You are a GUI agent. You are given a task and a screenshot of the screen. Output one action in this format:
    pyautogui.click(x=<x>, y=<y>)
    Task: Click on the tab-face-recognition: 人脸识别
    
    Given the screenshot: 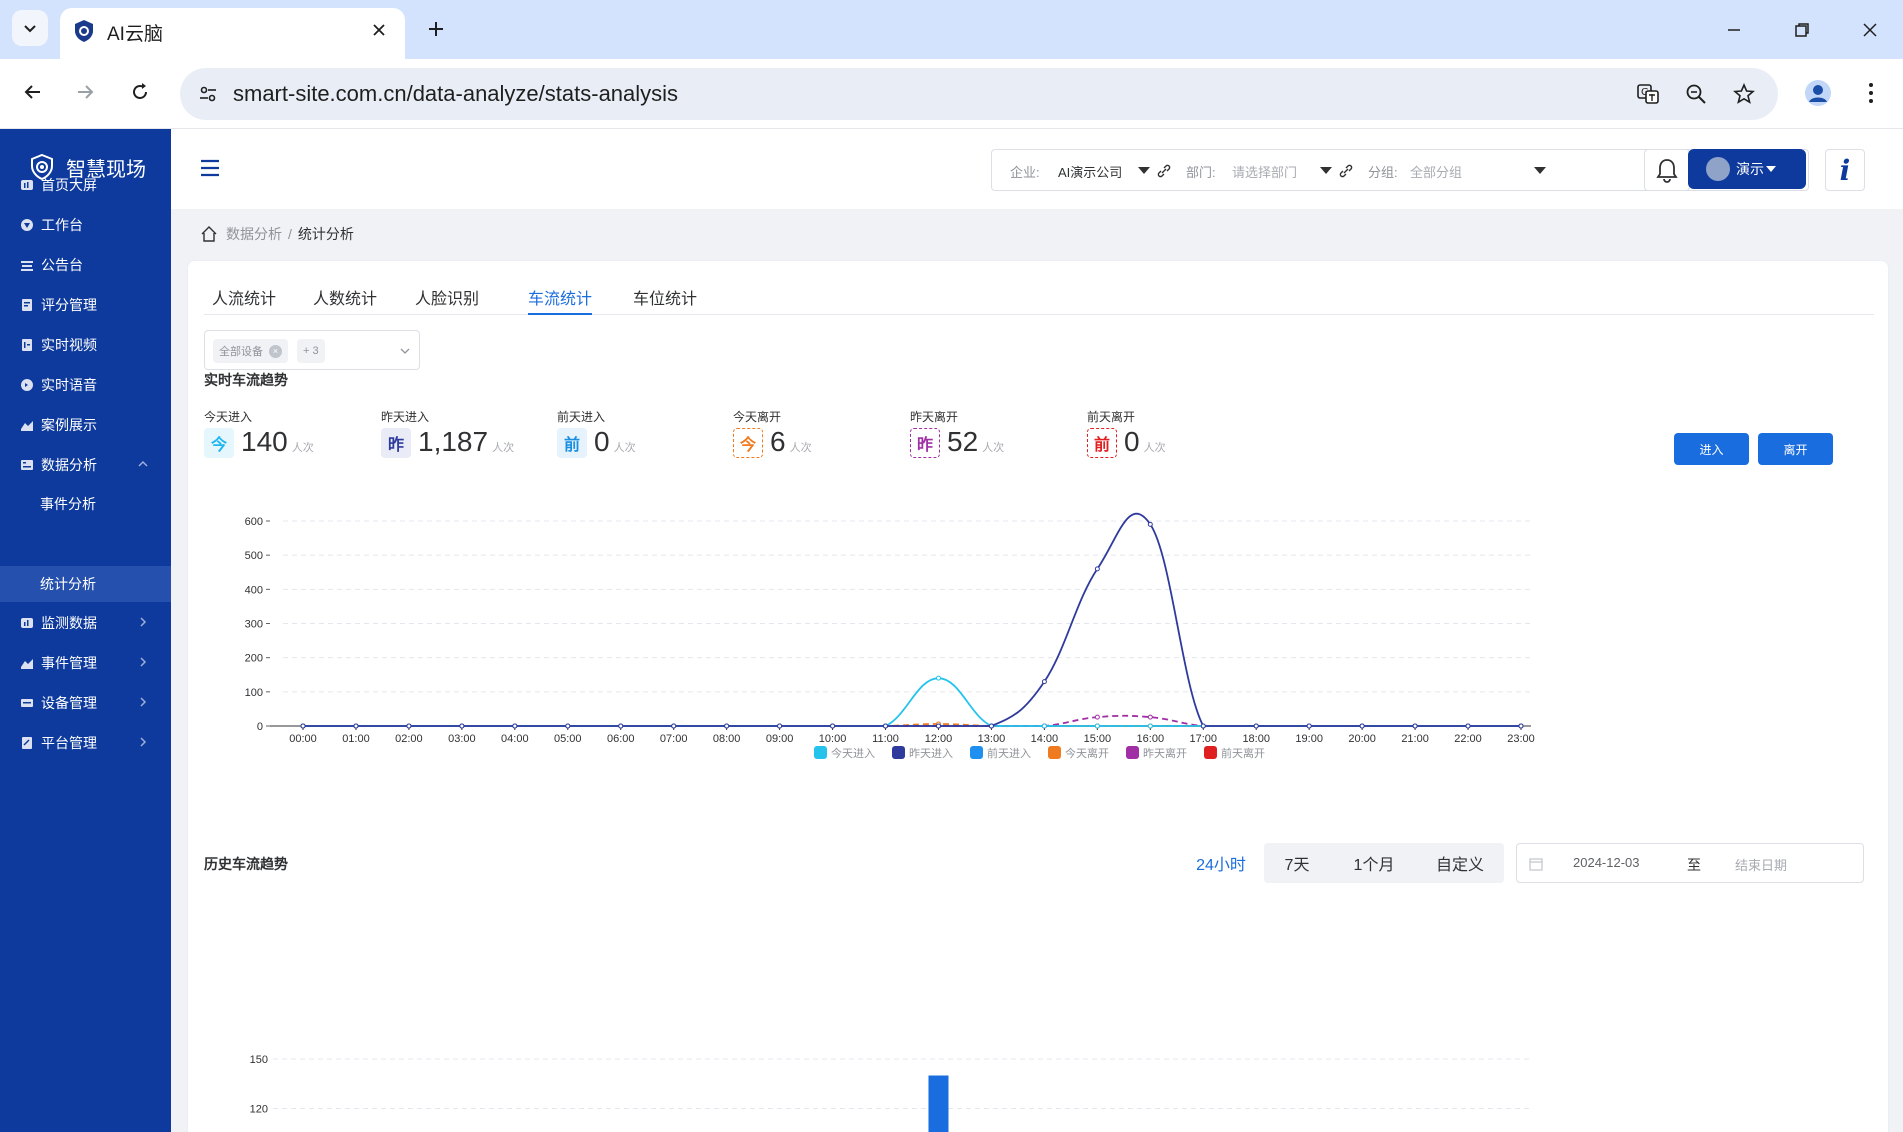 What is the action you would take?
    pyautogui.click(x=447, y=300)
    